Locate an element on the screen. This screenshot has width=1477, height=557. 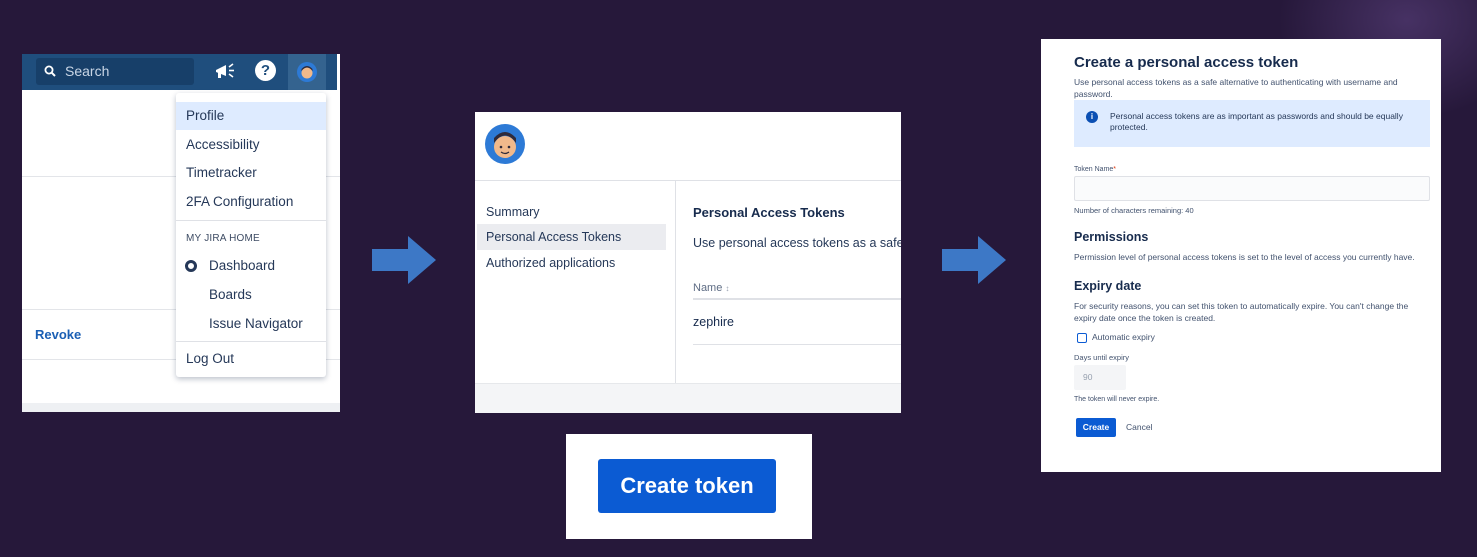
menu-item-profile: Profile is located at coordinates (251, 116).